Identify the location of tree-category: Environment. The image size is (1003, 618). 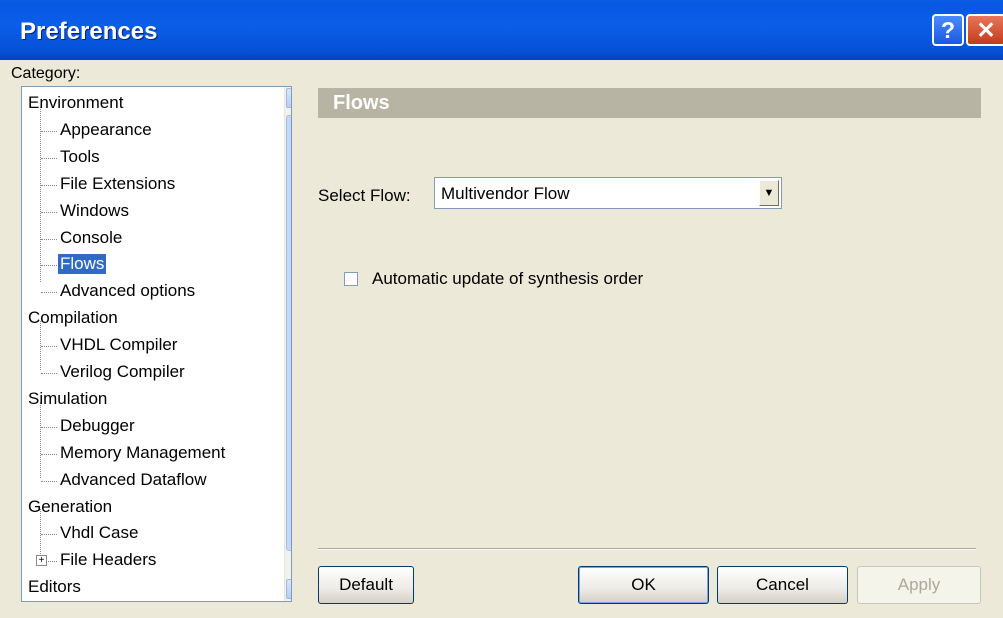
(75, 103).